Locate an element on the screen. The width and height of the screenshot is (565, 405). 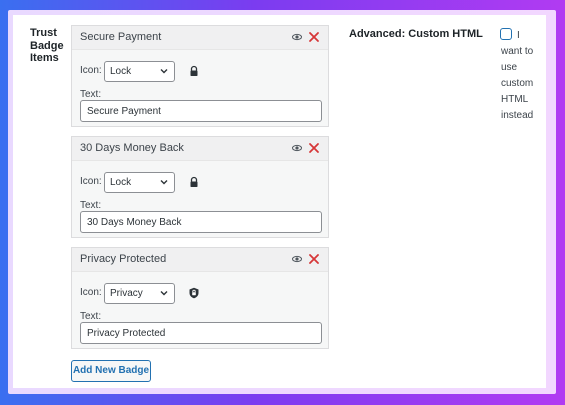
custom-html-checkbox-label: I want to use custom HTML instead is located at coordinates (517, 75).